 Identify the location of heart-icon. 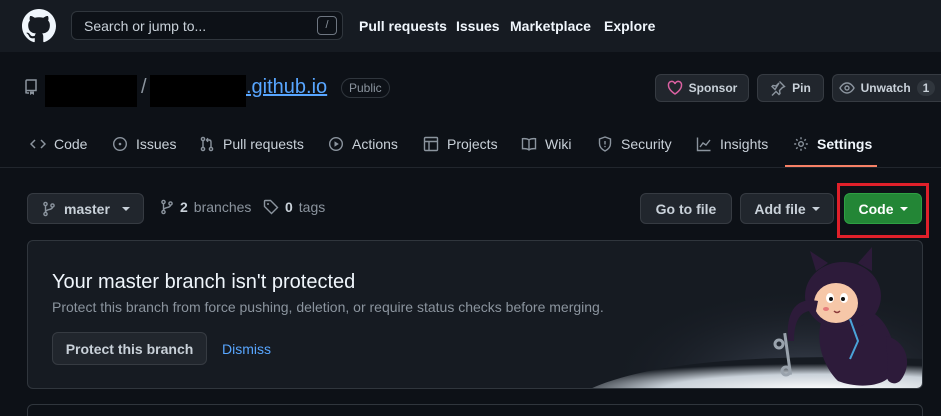
(674, 87).